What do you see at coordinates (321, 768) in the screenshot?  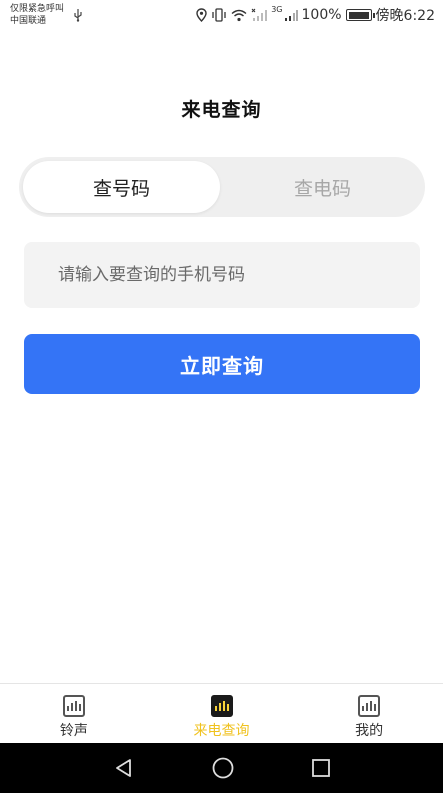 I see `recent-apps-icon` at bounding box center [321, 768].